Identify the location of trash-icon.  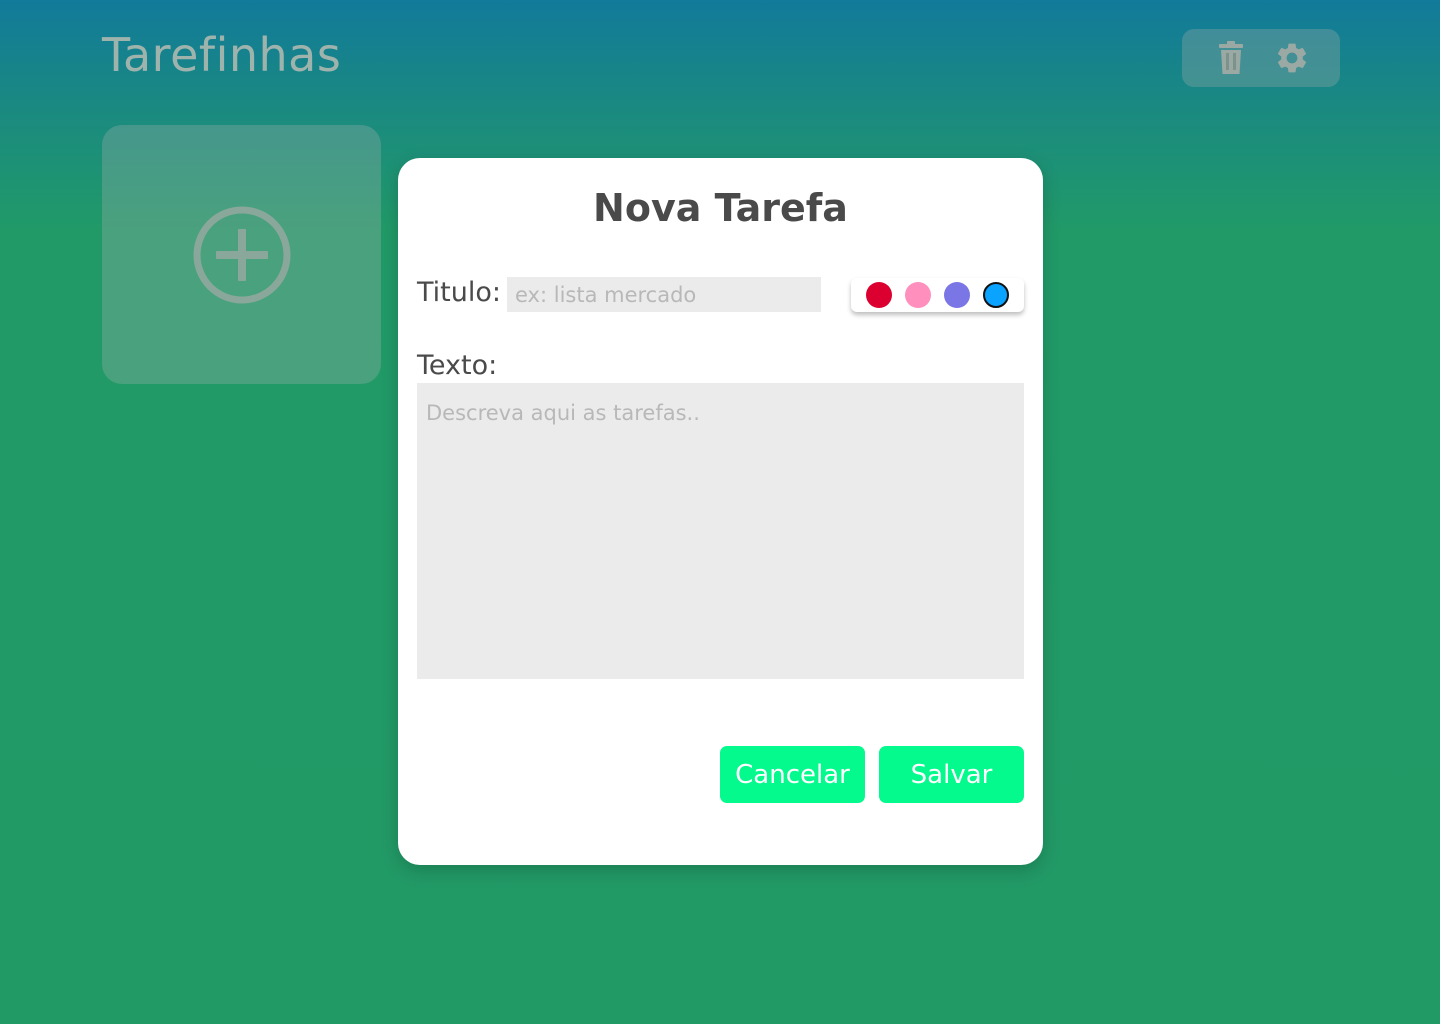
(1230, 57).